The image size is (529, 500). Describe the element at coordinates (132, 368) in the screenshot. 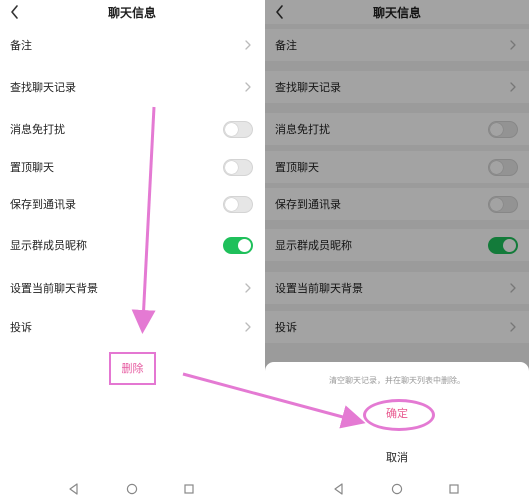

I see `delete-button: 删除` at that location.